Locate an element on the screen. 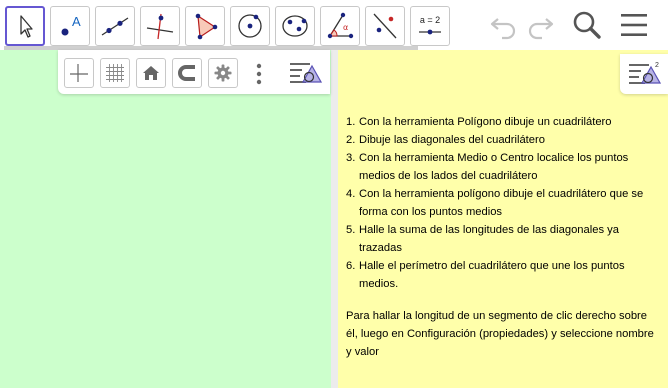  hamburger-menu-icon is located at coordinates (634, 25).